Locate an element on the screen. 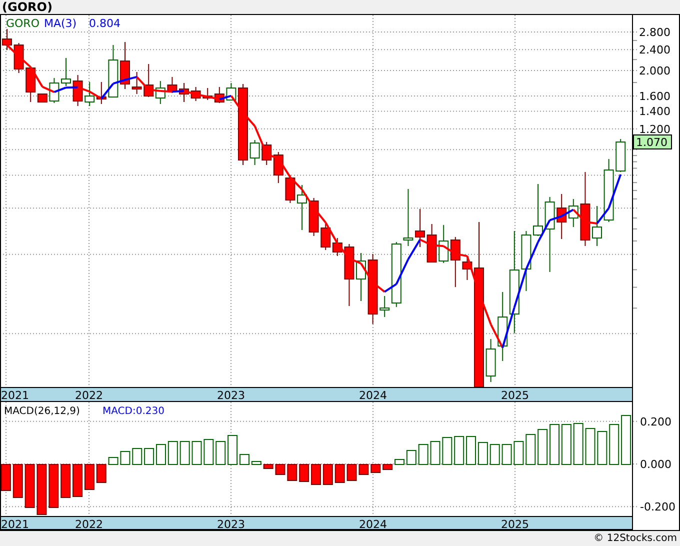 This screenshot has width=680, height=546. date-label: 2023 is located at coordinates (231, 524).